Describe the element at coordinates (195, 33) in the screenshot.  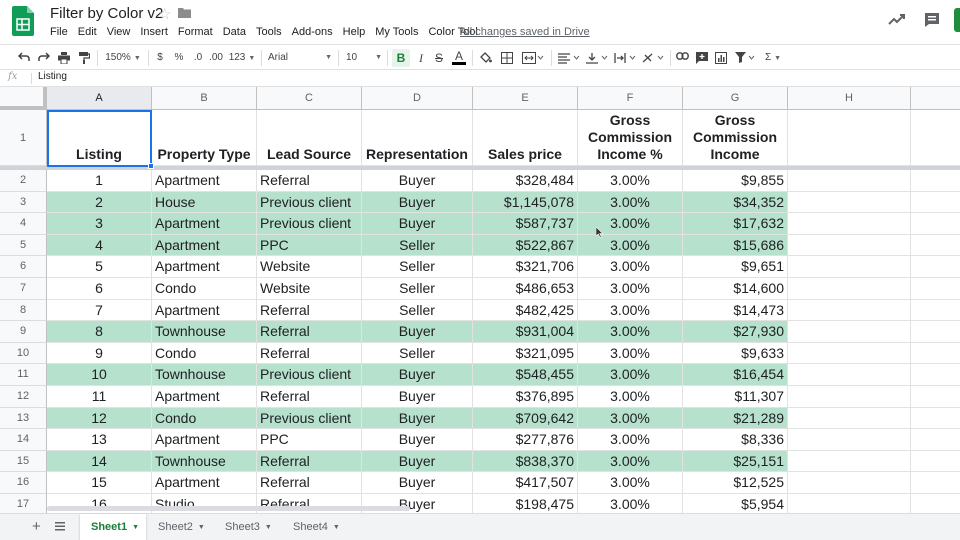
I see `menu-format: Format` at that location.